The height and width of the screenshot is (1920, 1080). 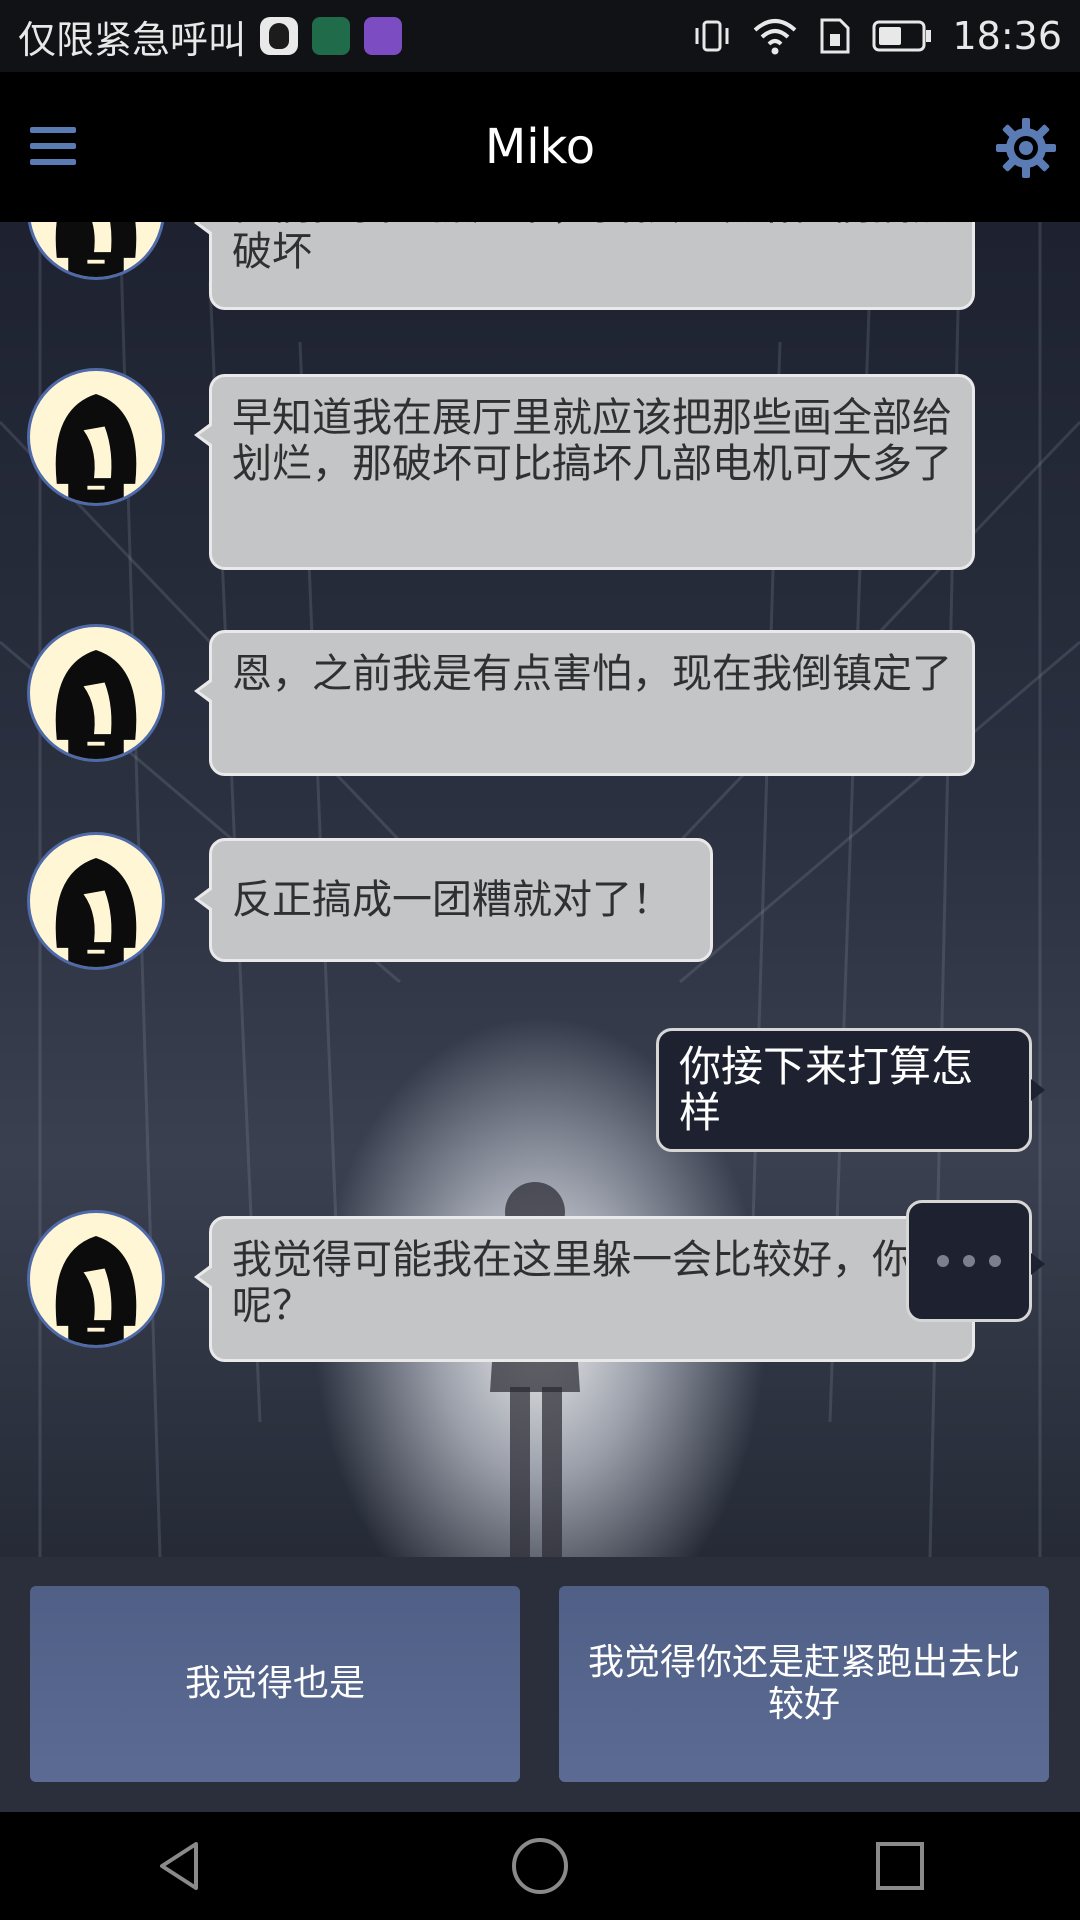 What do you see at coordinates (331, 36) in the screenshot?
I see `shield-app-icon` at bounding box center [331, 36].